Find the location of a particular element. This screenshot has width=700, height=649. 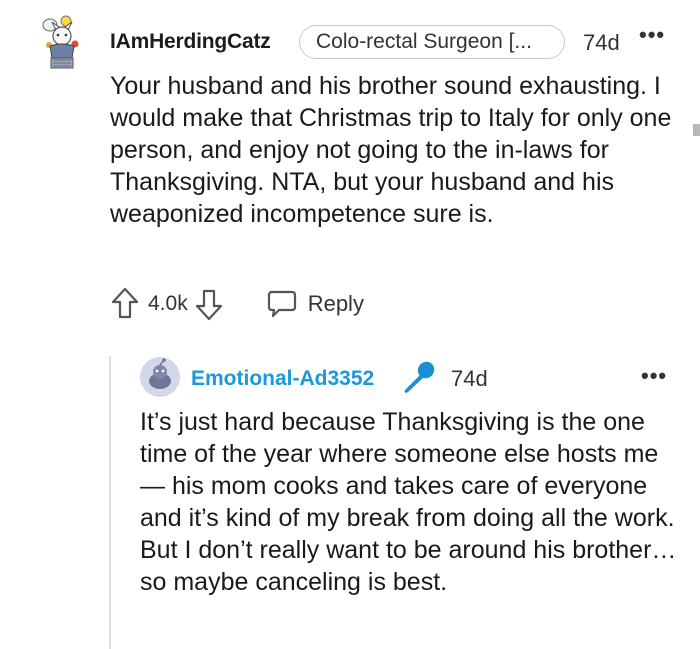

avatar is located at coordinates (62, 42).